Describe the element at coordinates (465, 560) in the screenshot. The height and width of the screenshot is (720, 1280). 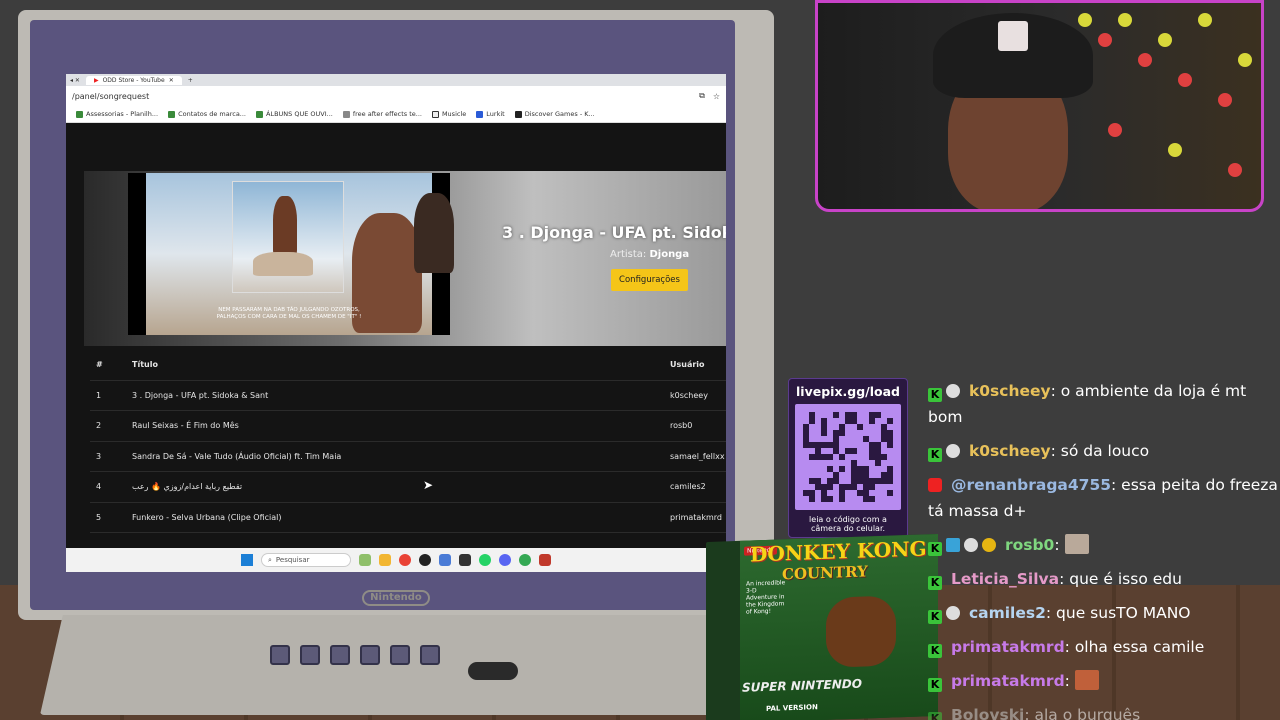
I see `terminal-icon` at that location.